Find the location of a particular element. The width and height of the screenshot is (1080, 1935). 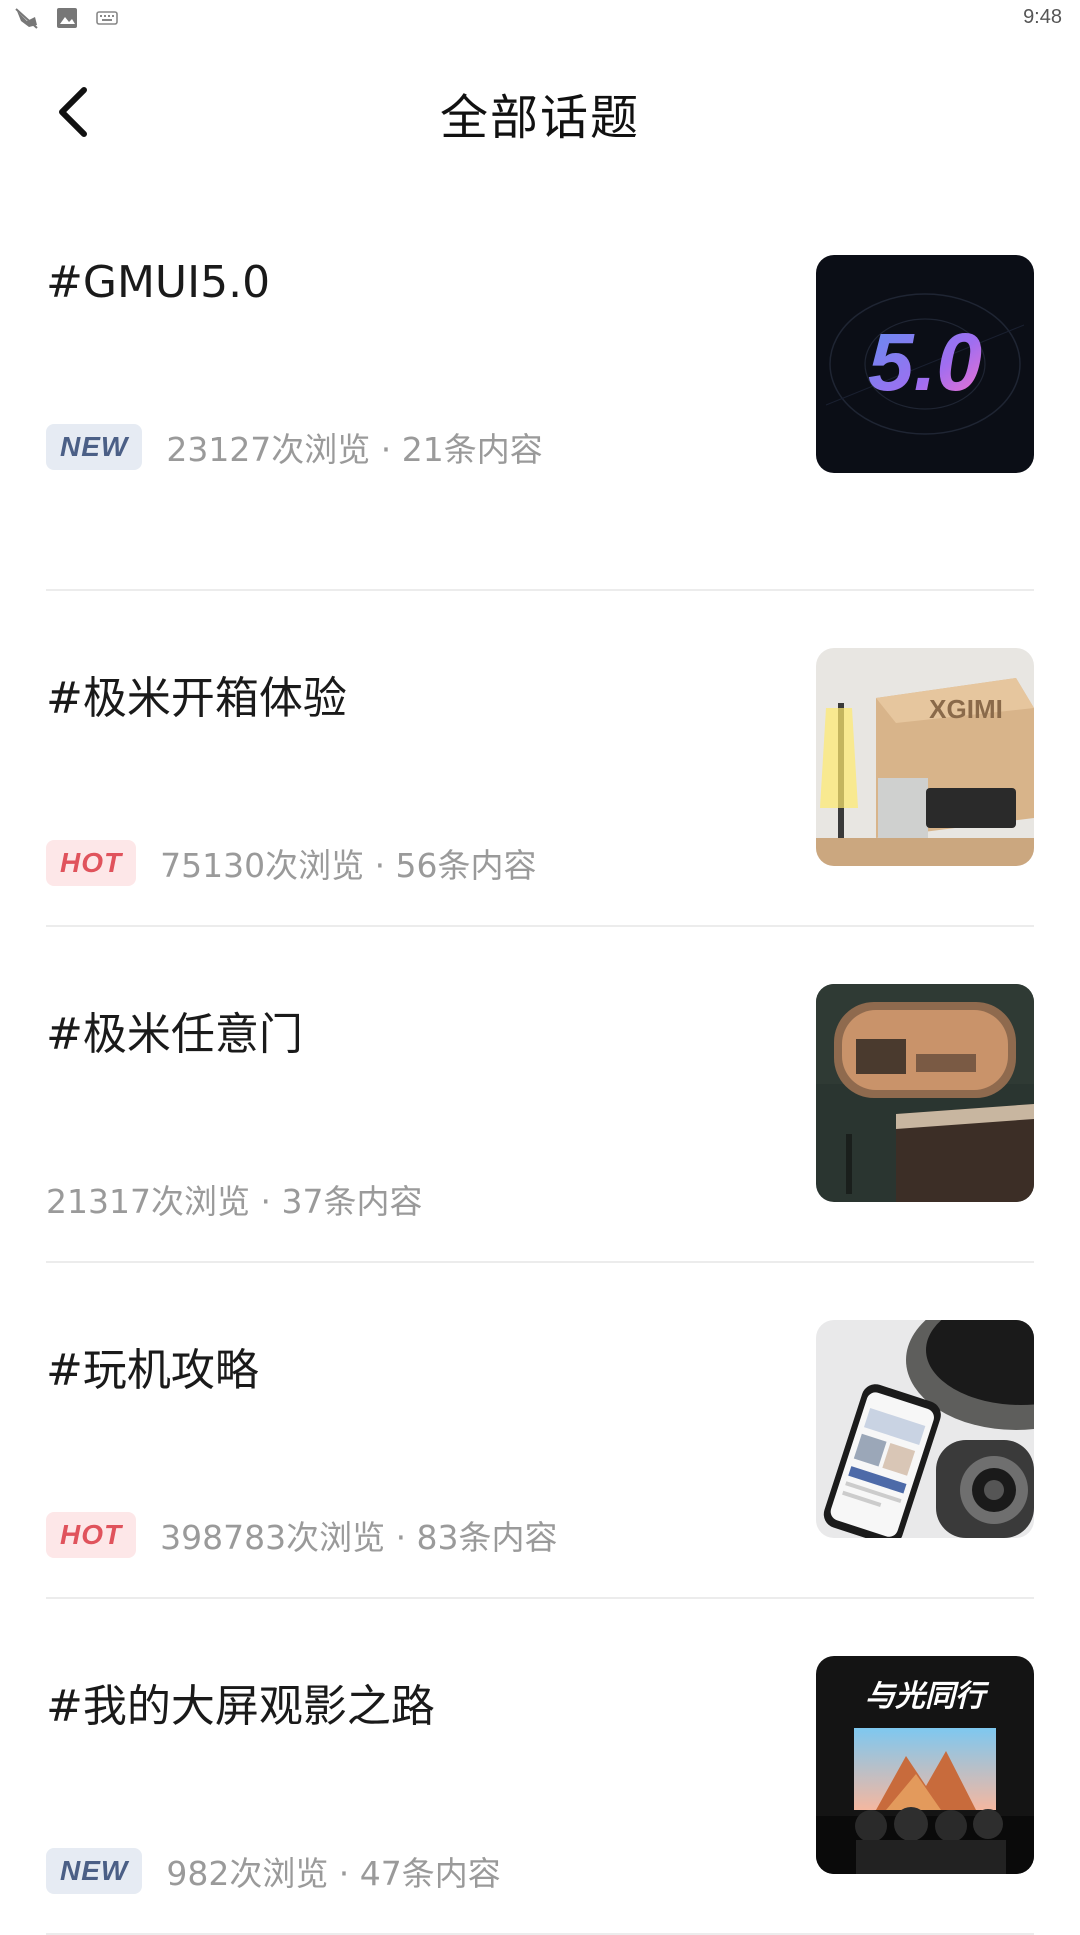

topic-meta: NEW 982次浏览 · 47条内容 is located at coordinates (273, 1871).